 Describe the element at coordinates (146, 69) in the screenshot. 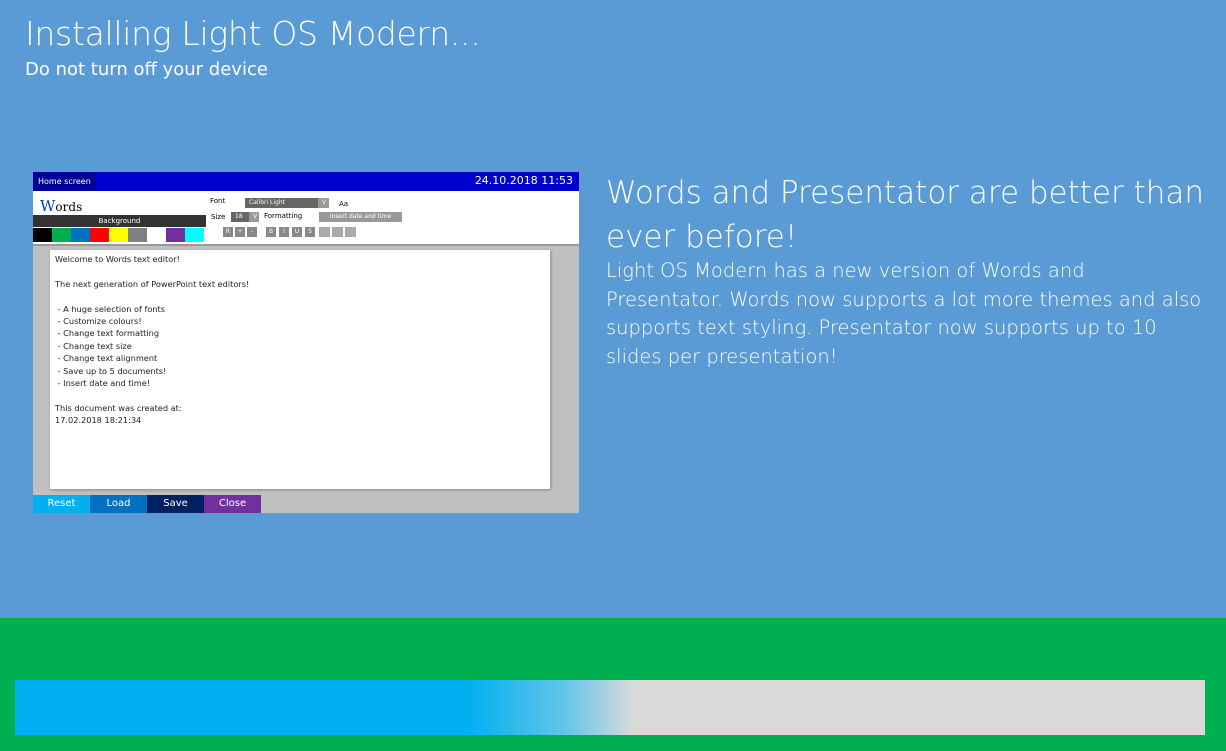

I see `install-subtitle: Do not turn off your device` at that location.